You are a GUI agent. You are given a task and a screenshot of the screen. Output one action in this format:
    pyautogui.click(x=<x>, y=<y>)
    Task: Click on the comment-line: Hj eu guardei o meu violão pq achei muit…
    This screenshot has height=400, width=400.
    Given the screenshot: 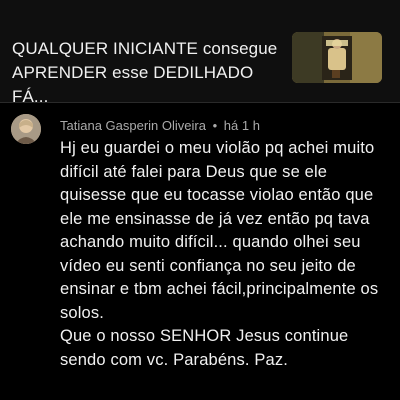 What is the action you would take?
    pyautogui.click(x=217, y=148)
    